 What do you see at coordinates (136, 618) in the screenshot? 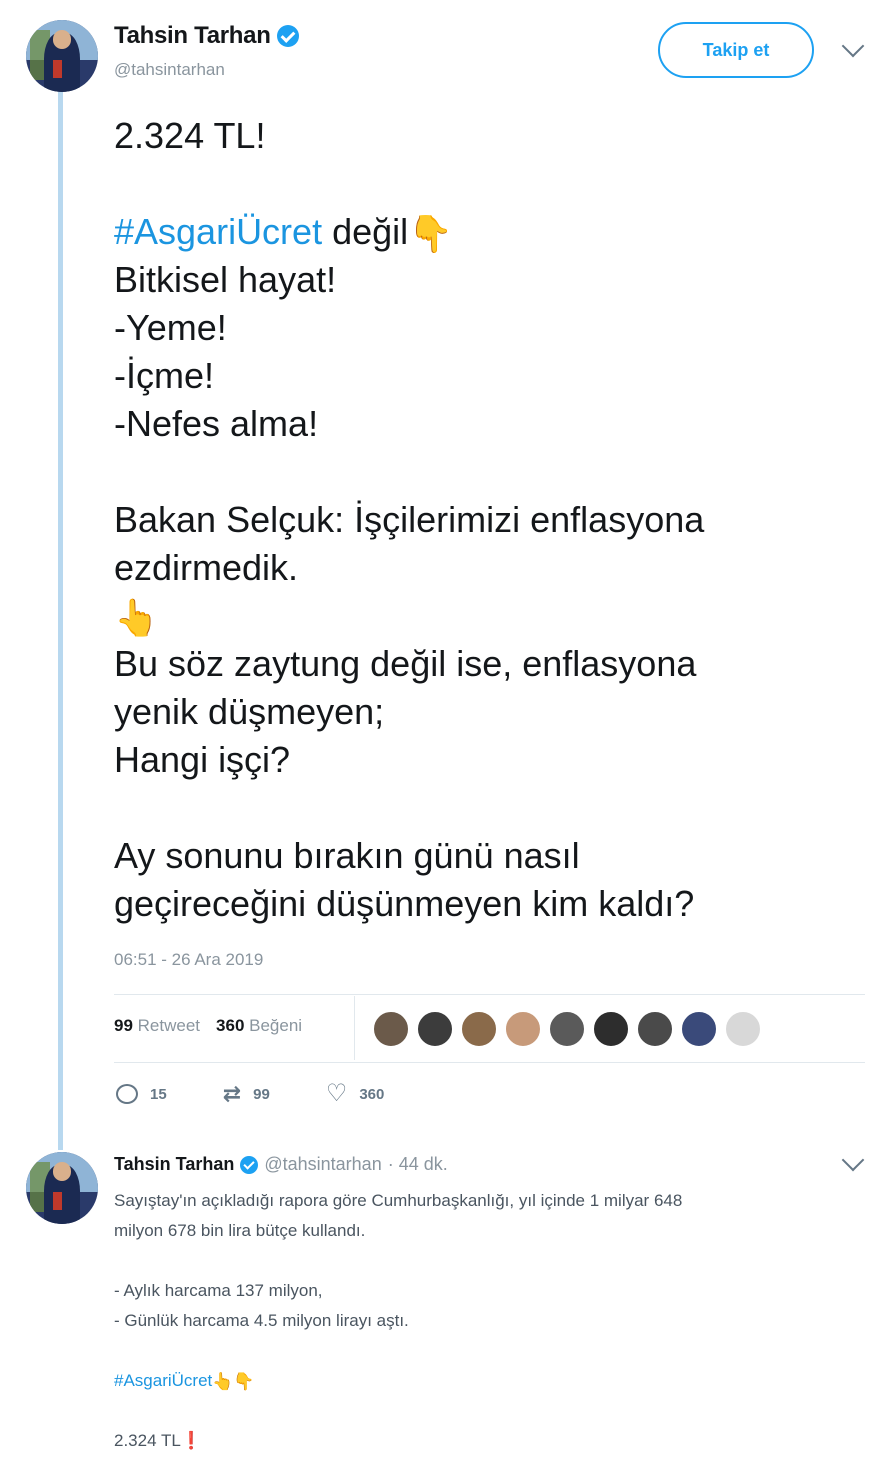
I see `pointing-hand-emoji: 👆` at bounding box center [136, 618].